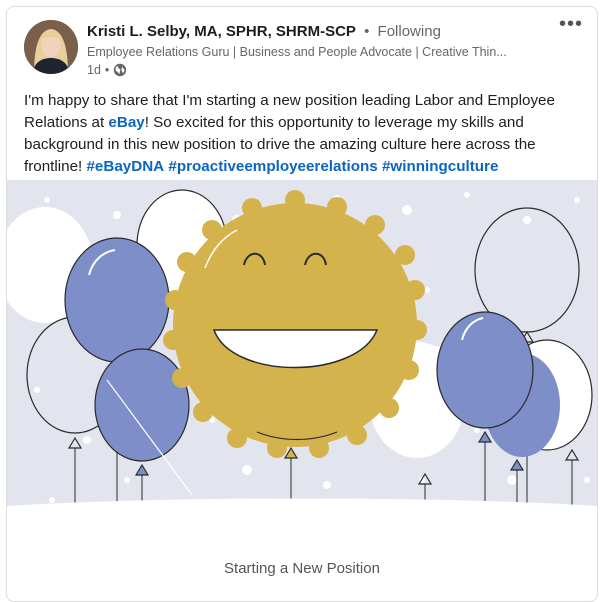  I want to click on image-caption: Starting a New Position, so click(302, 568).